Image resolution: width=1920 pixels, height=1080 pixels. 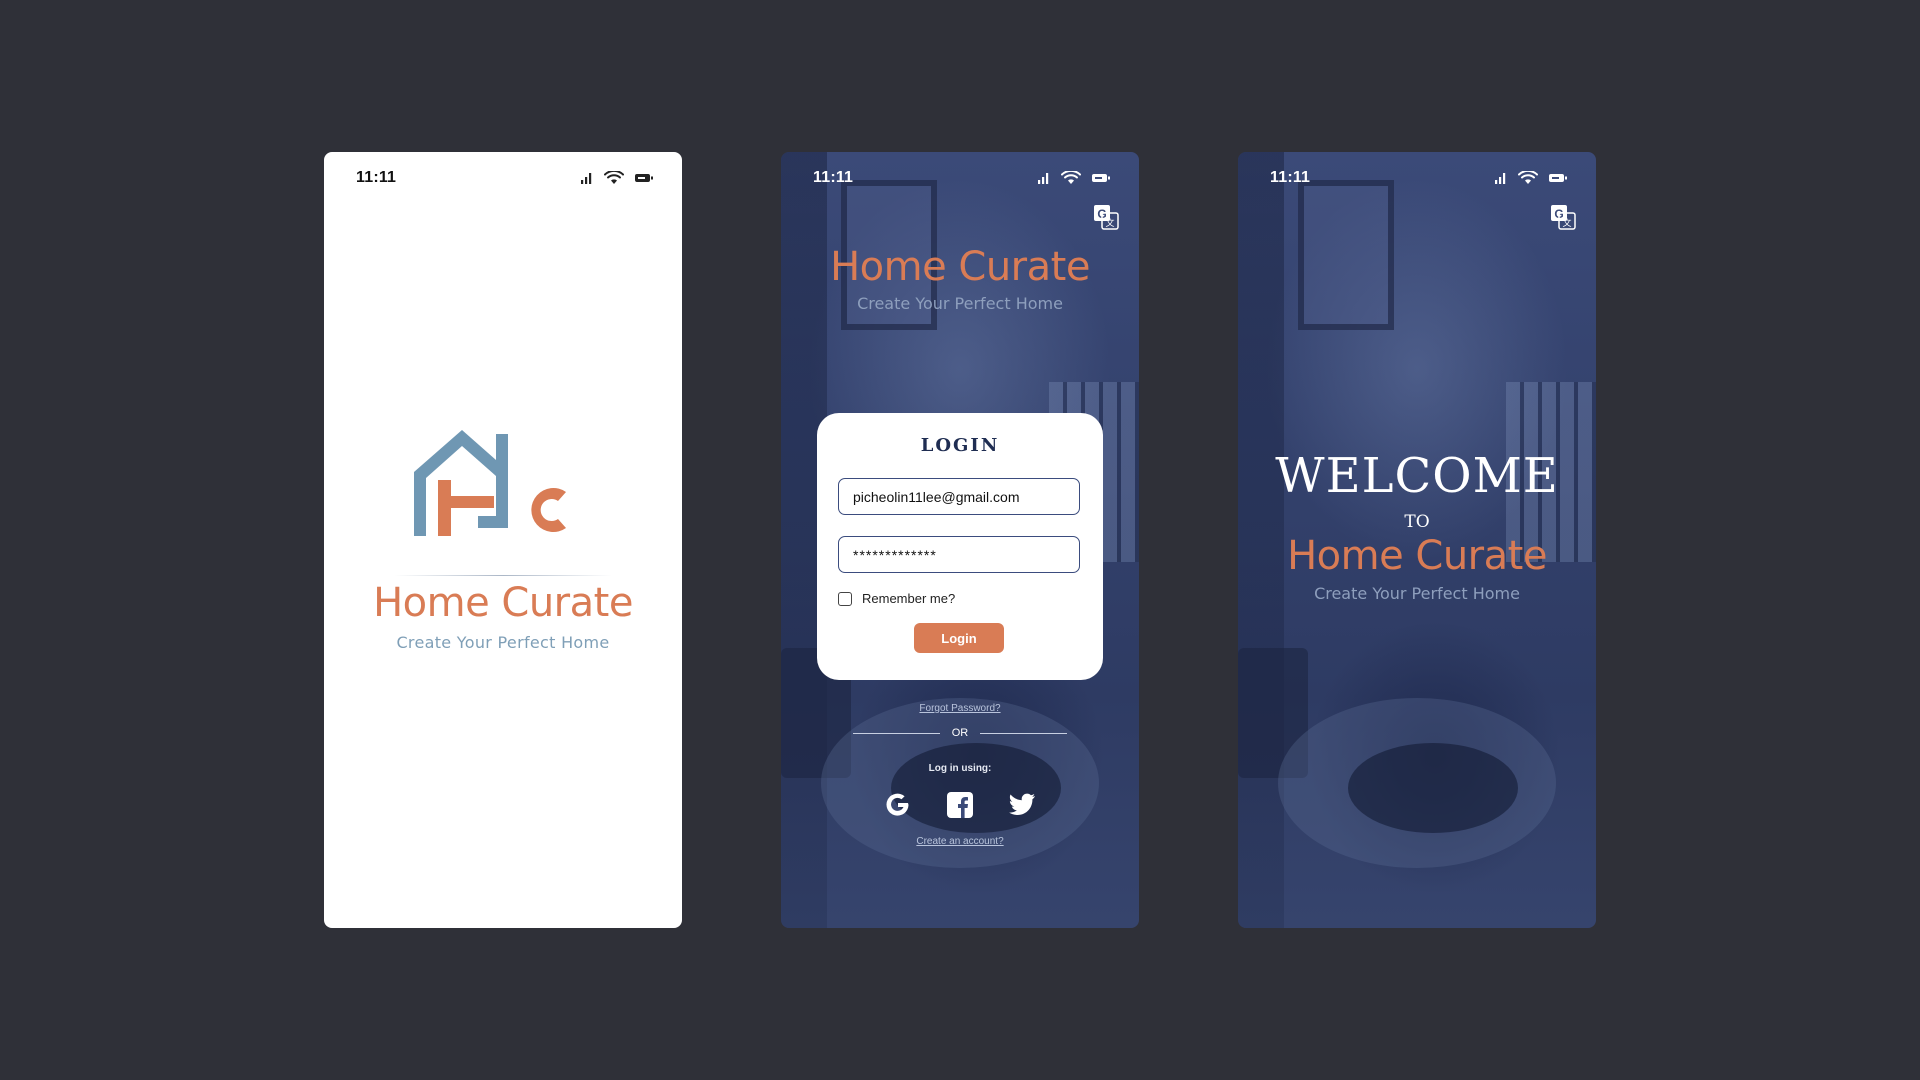 I want to click on login-card: LOGIN Remember me? Login, so click(x=960, y=546).